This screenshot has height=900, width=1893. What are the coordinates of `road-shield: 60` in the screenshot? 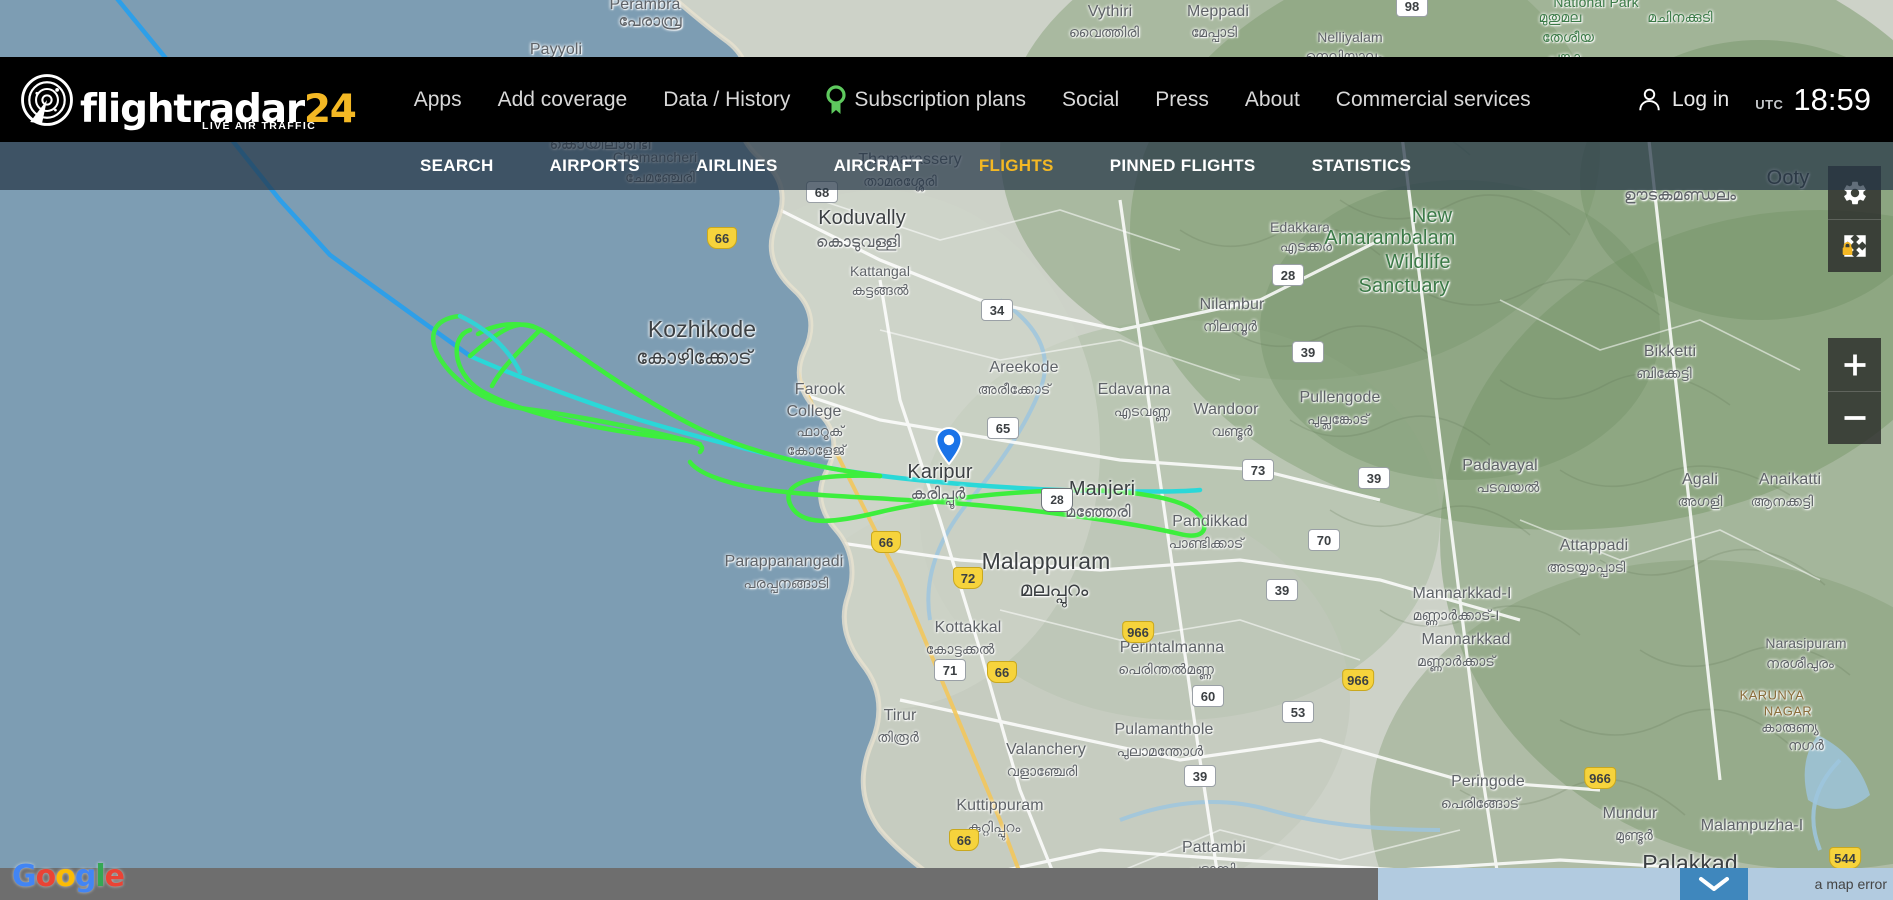 It's located at (1208, 696).